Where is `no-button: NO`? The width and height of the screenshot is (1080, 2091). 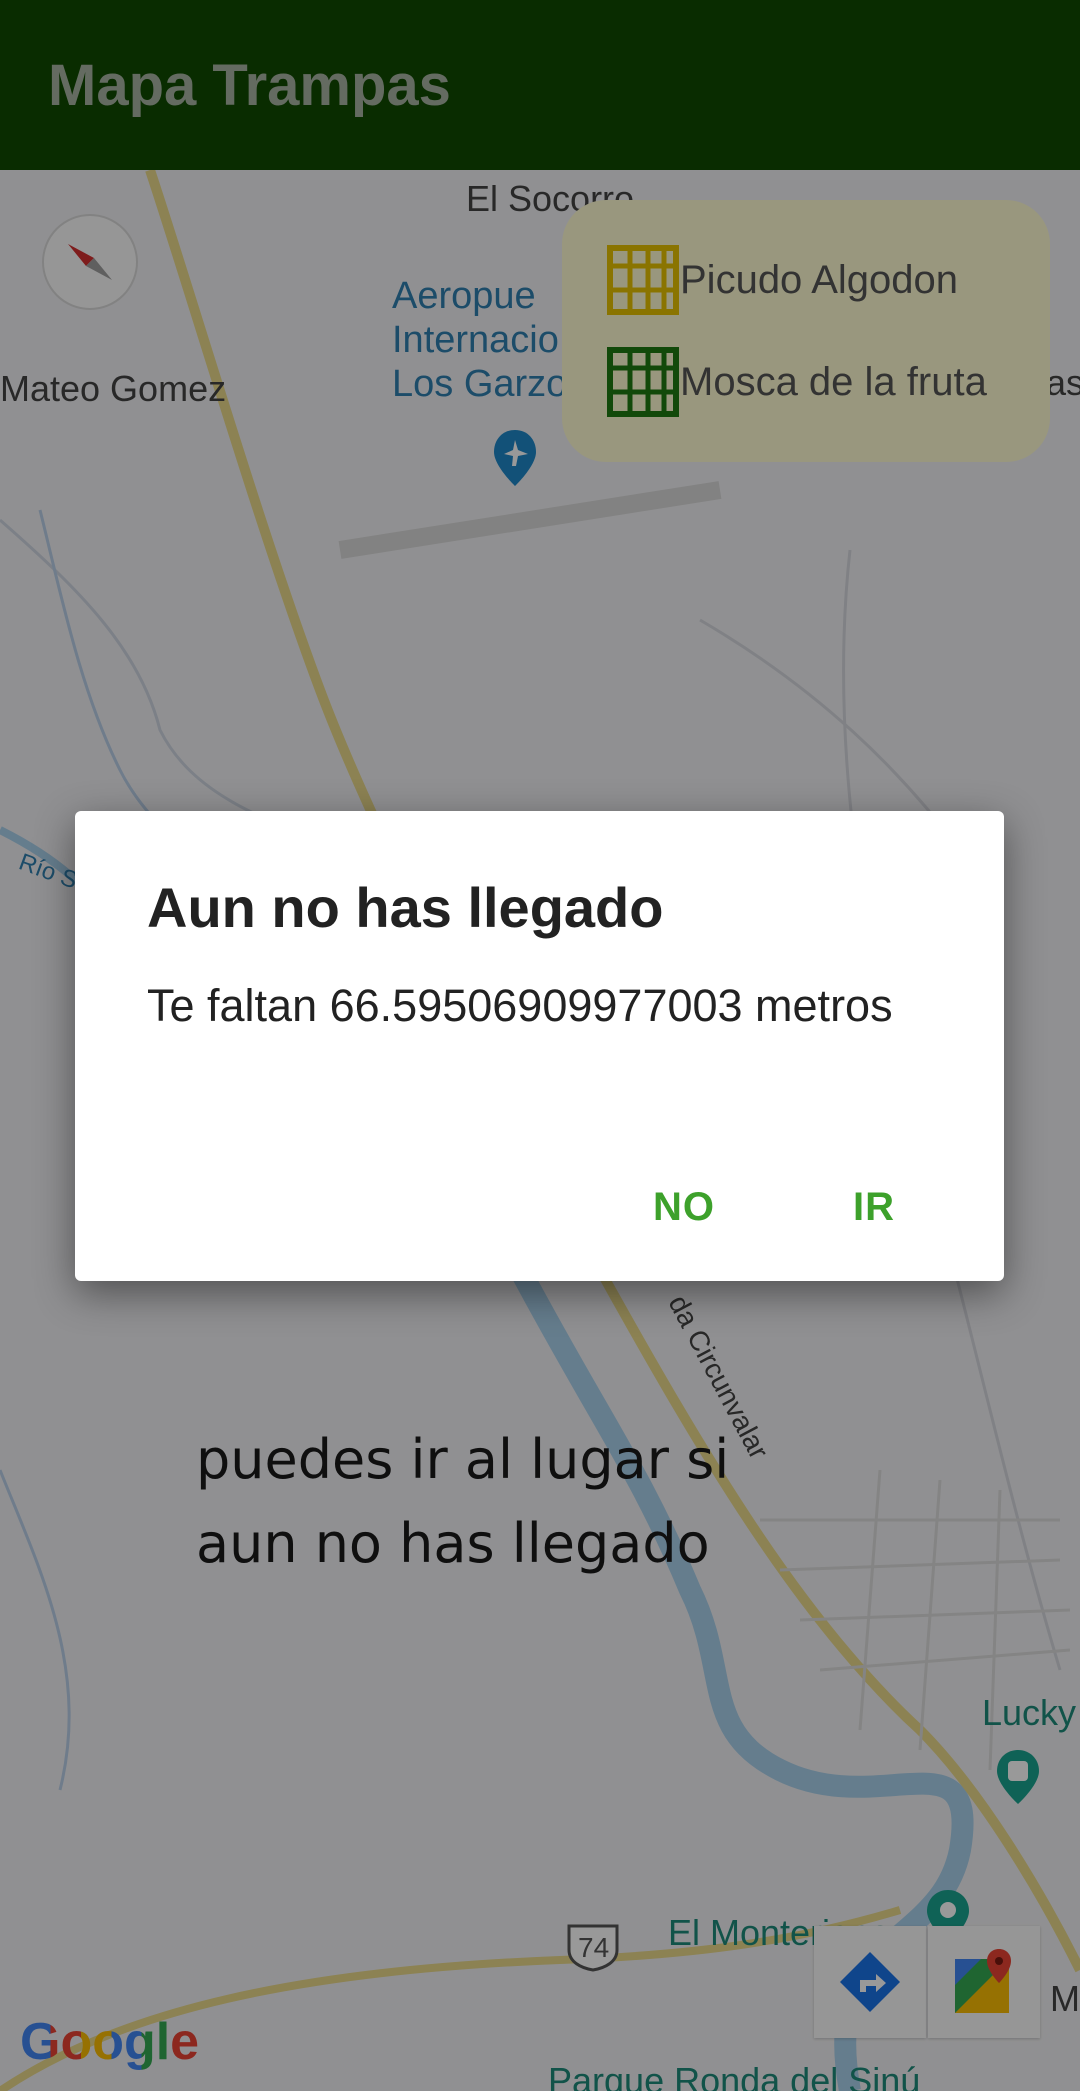
no-button: NO is located at coordinates (684, 1207).